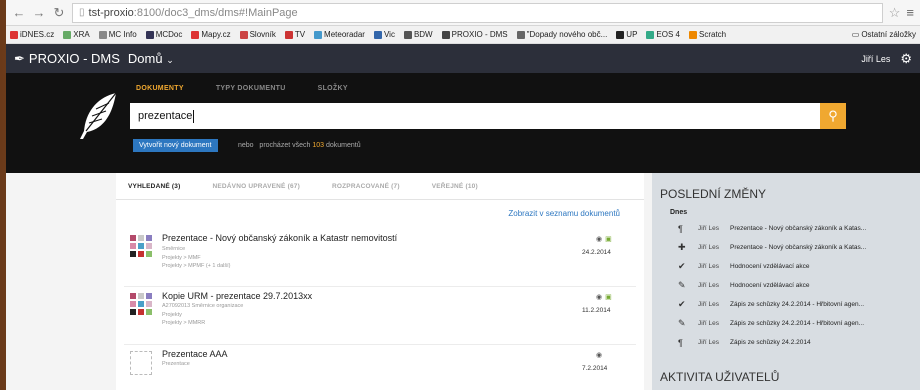  Describe the element at coordinates (477, 12) in the screenshot. I see `url-field: ▯ tst-proxio:8100/doc3_dms/dms#!MainPage` at that location.